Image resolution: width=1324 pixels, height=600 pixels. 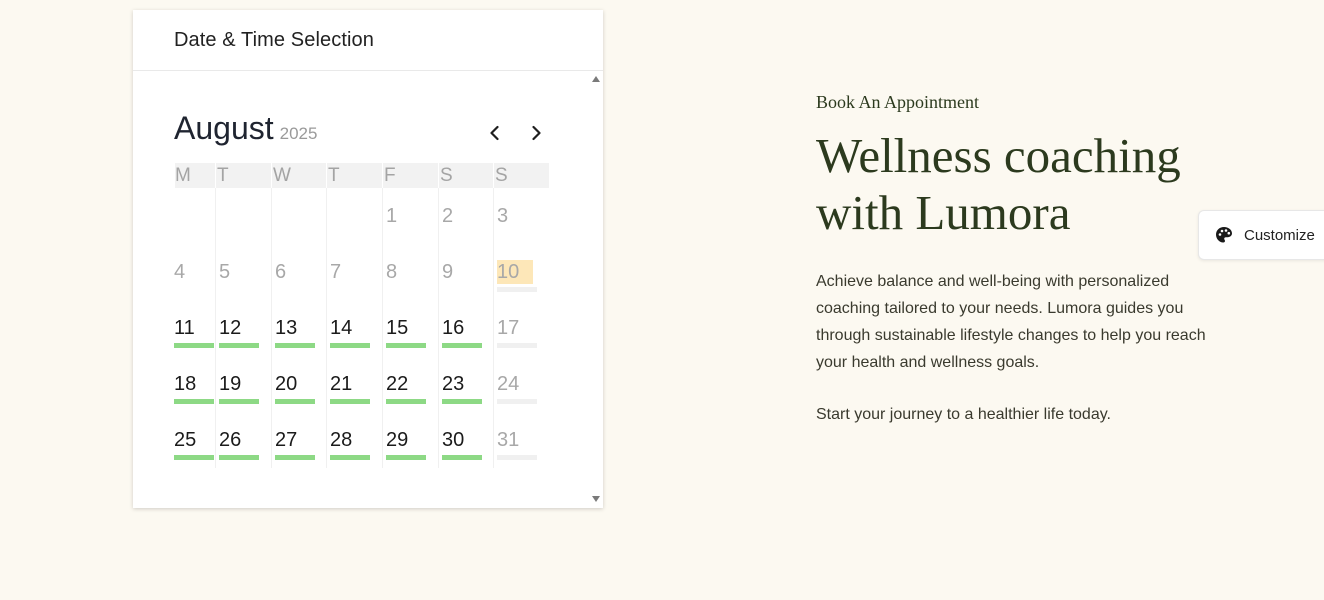 What do you see at coordinates (225, 272) in the screenshot?
I see `calendar-day-number: 5` at bounding box center [225, 272].